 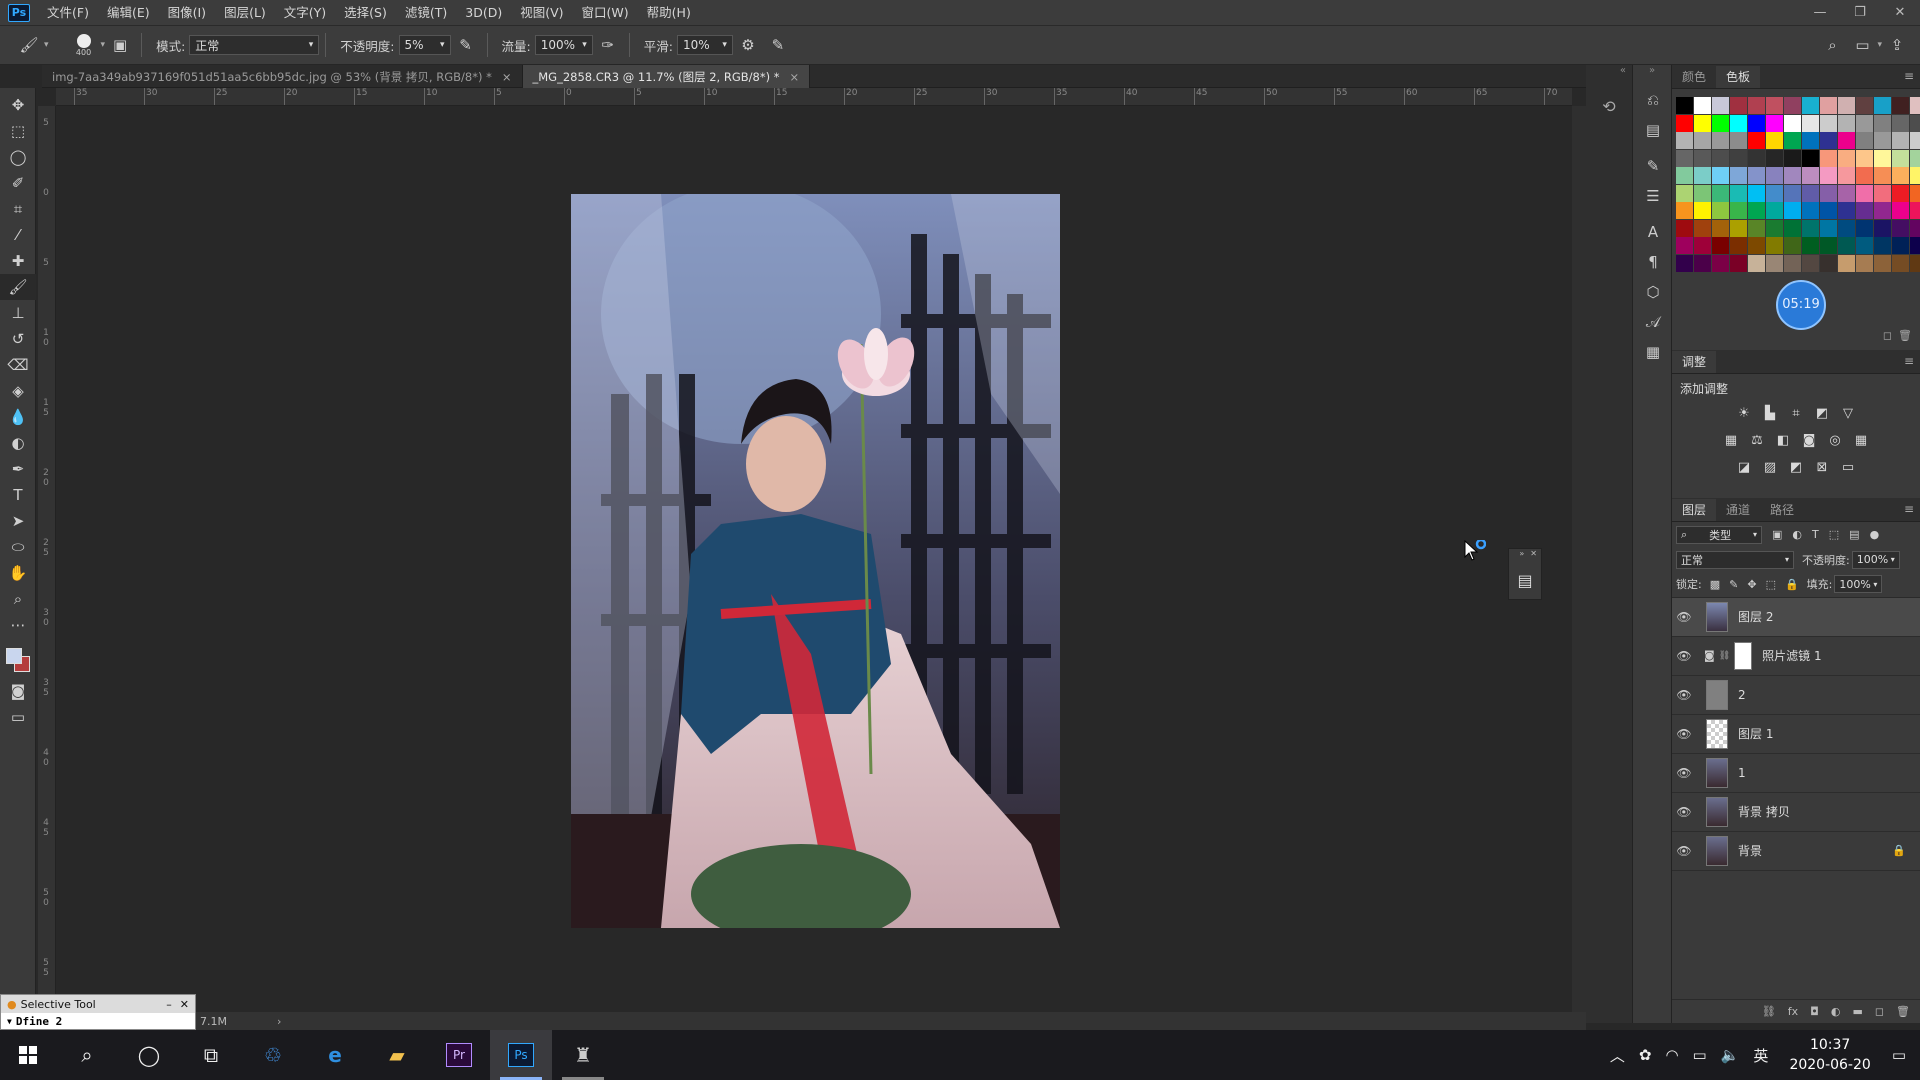 I want to click on layer-row: 👁 2, so click(x=1796, y=695).